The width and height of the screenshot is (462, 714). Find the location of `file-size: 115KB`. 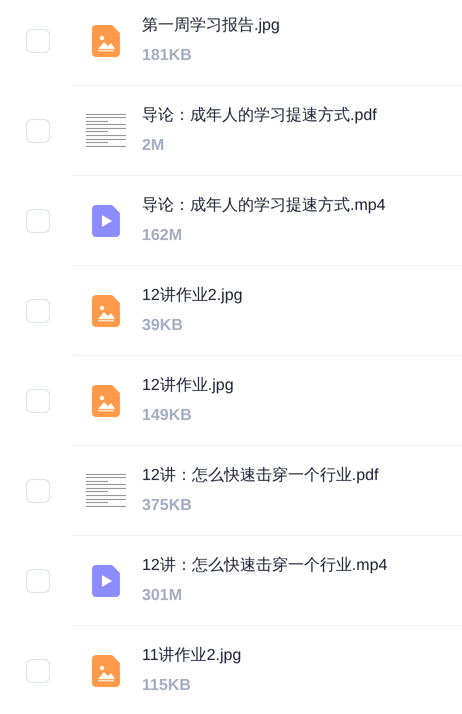

file-size: 115KB is located at coordinates (167, 686).